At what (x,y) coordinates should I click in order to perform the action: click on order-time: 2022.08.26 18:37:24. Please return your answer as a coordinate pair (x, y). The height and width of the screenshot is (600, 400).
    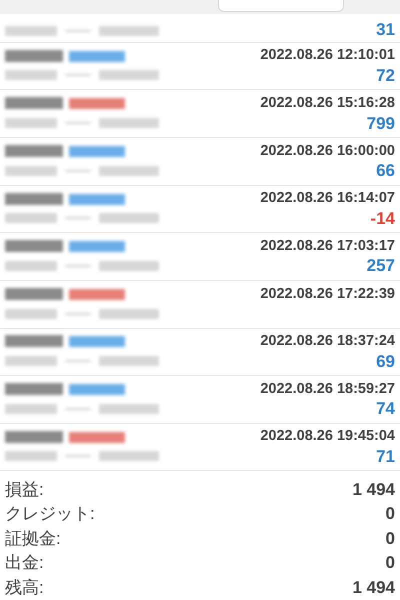
    Looking at the image, I should click on (327, 341).